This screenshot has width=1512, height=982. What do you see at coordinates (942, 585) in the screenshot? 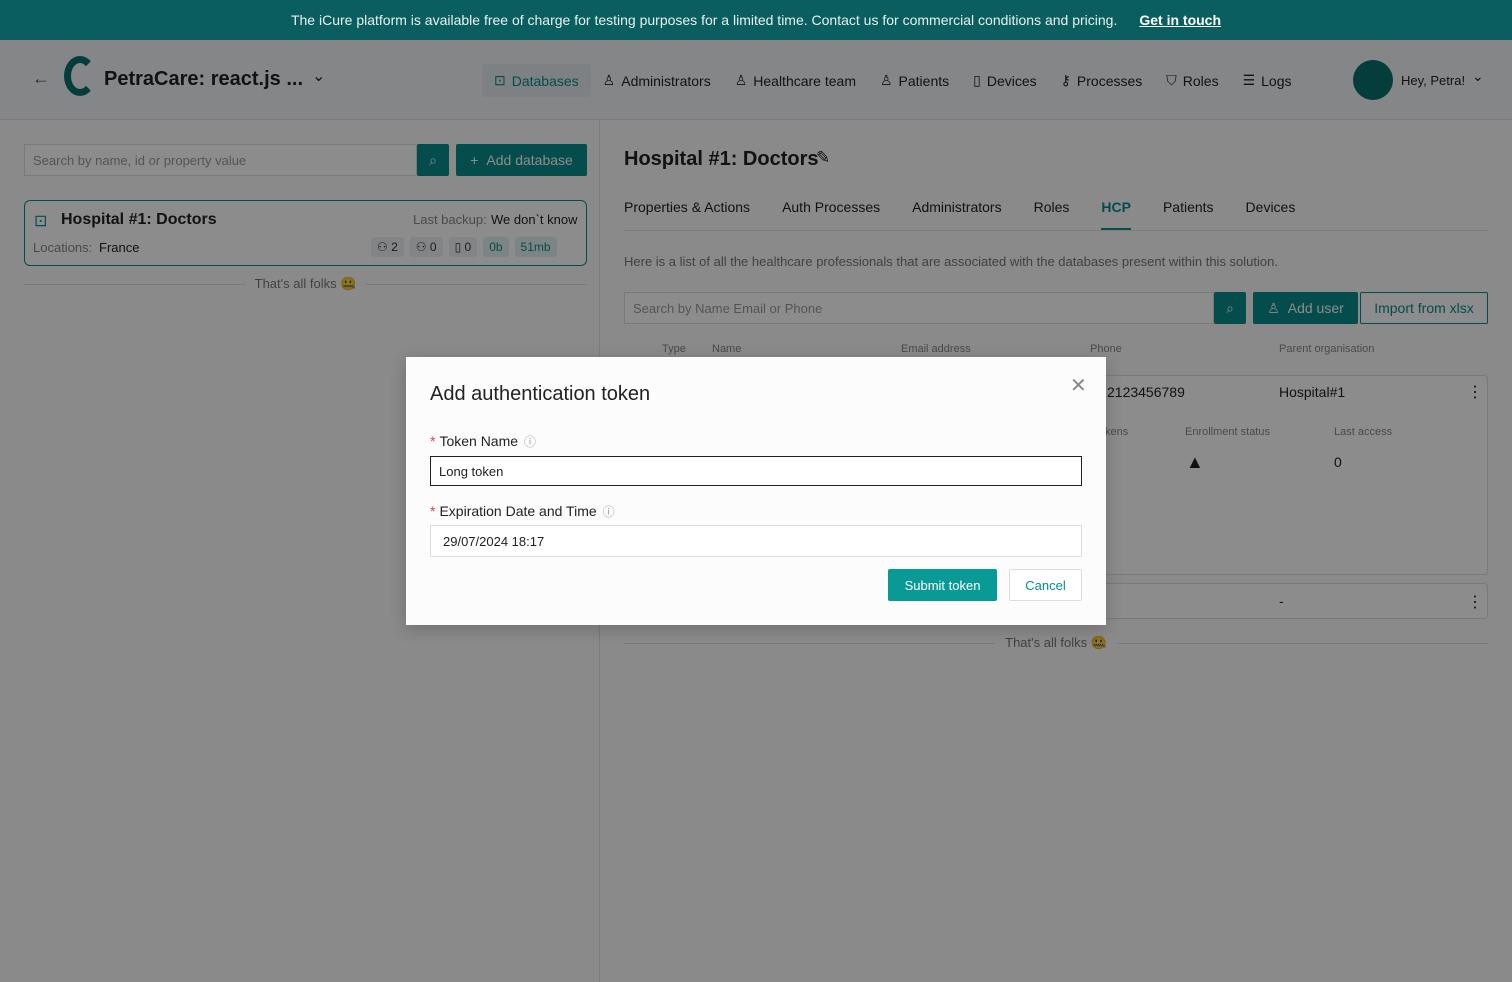
I see `submit-token-button: Submit token` at bounding box center [942, 585].